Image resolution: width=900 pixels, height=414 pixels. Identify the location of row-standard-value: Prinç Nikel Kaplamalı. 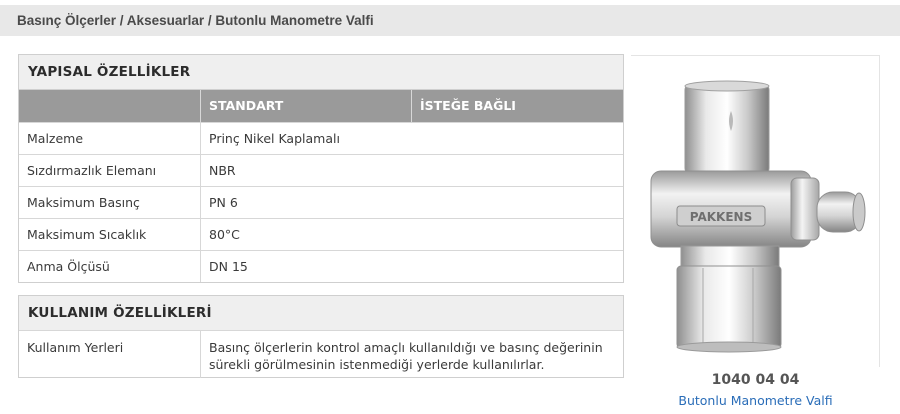
(411, 138).